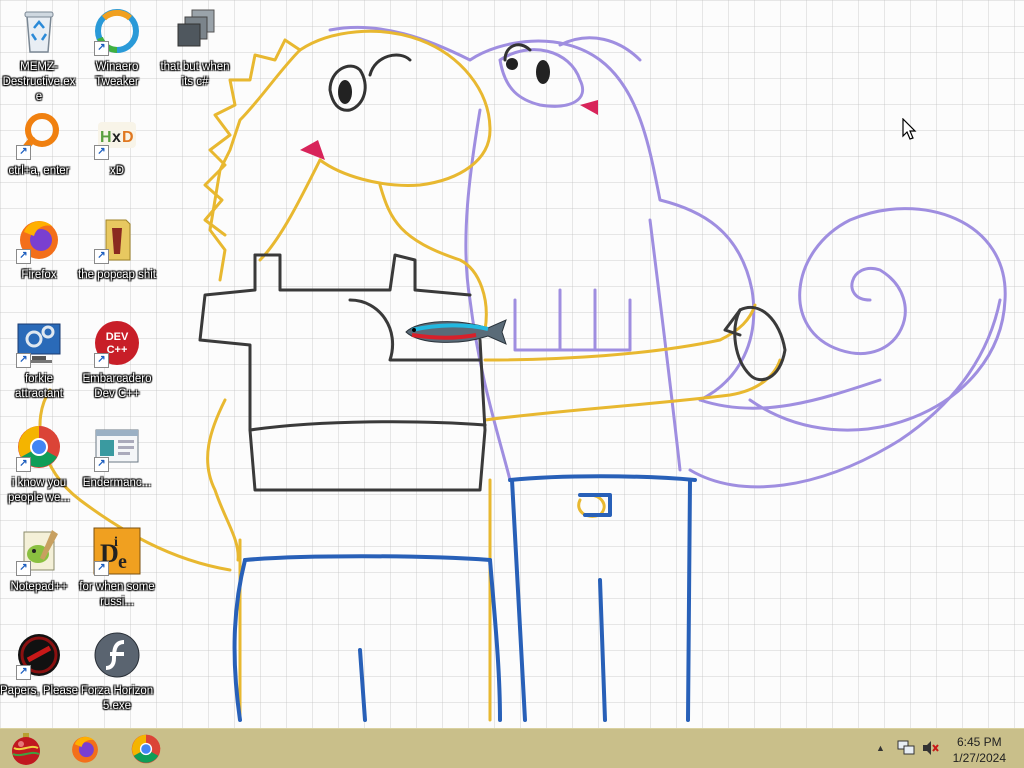 This screenshot has width=1024, height=768. Describe the element at coordinates (39, 447) in the screenshot. I see `chrome-icon: ↗` at that location.